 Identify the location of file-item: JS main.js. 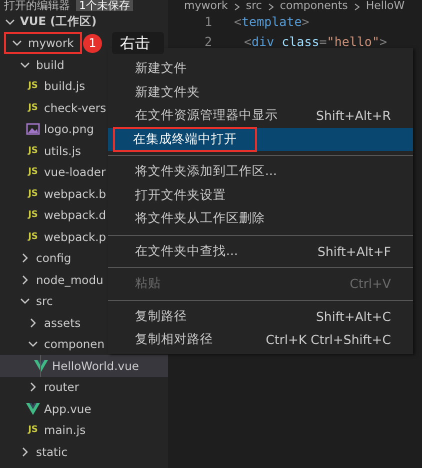
(44, 430).